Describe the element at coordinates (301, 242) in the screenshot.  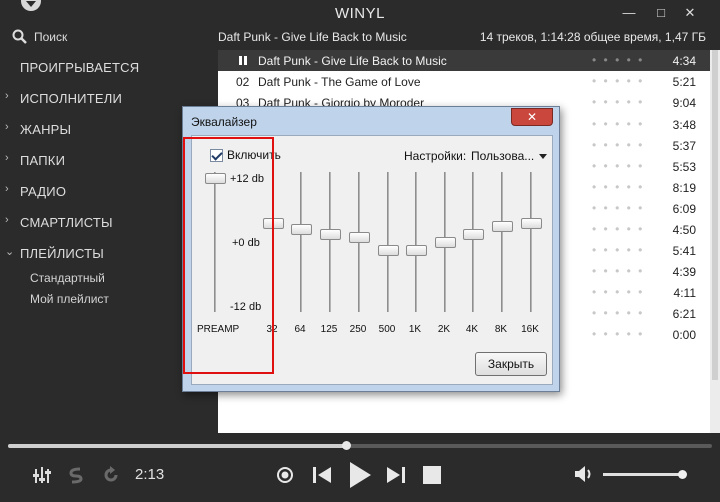
I see `band-slider-64-track` at that location.